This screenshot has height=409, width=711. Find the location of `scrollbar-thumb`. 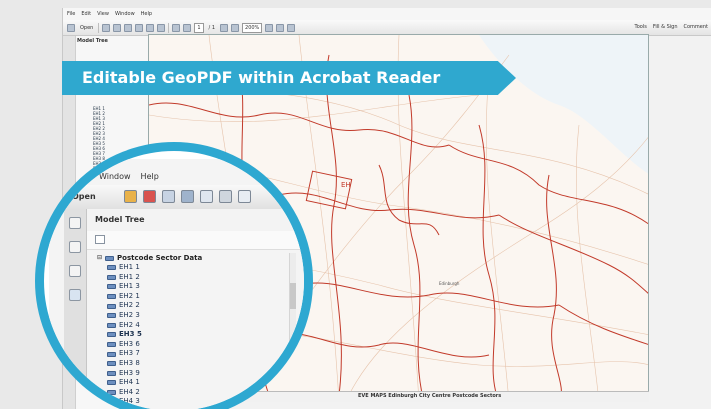

scrollbar-thumb is located at coordinates (293, 296).